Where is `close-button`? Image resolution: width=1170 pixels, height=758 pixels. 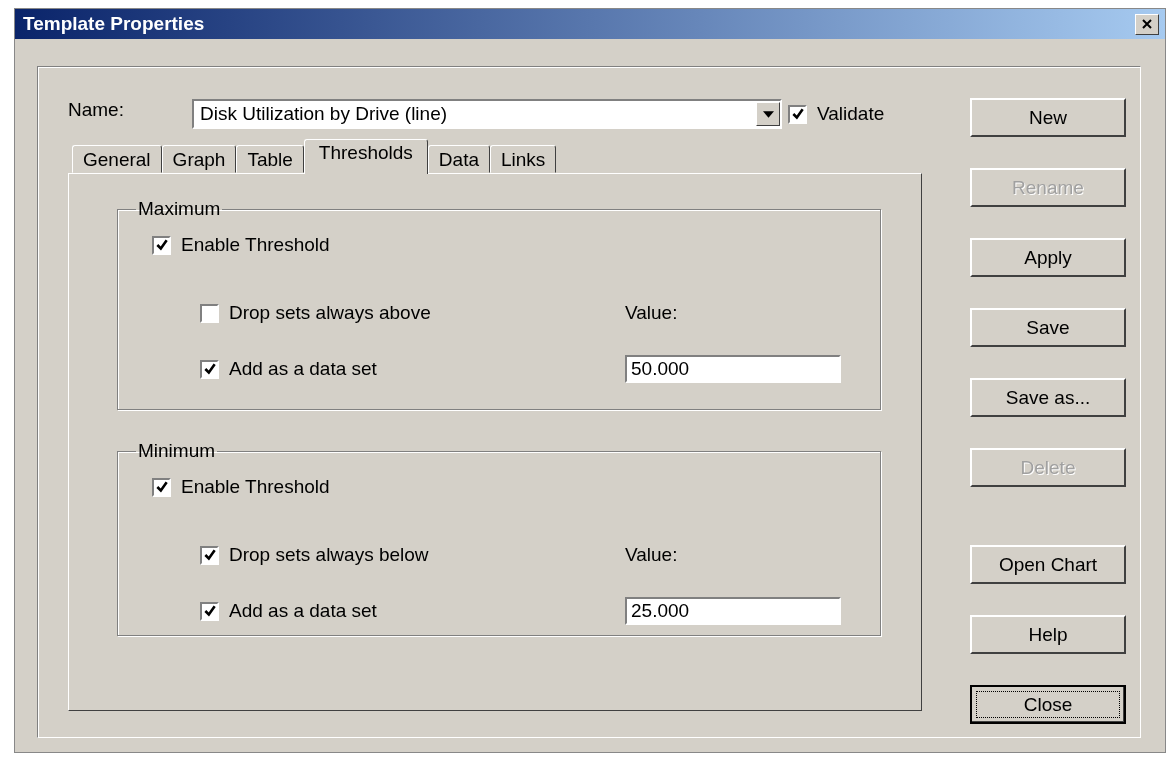 close-button is located at coordinates (1147, 24).